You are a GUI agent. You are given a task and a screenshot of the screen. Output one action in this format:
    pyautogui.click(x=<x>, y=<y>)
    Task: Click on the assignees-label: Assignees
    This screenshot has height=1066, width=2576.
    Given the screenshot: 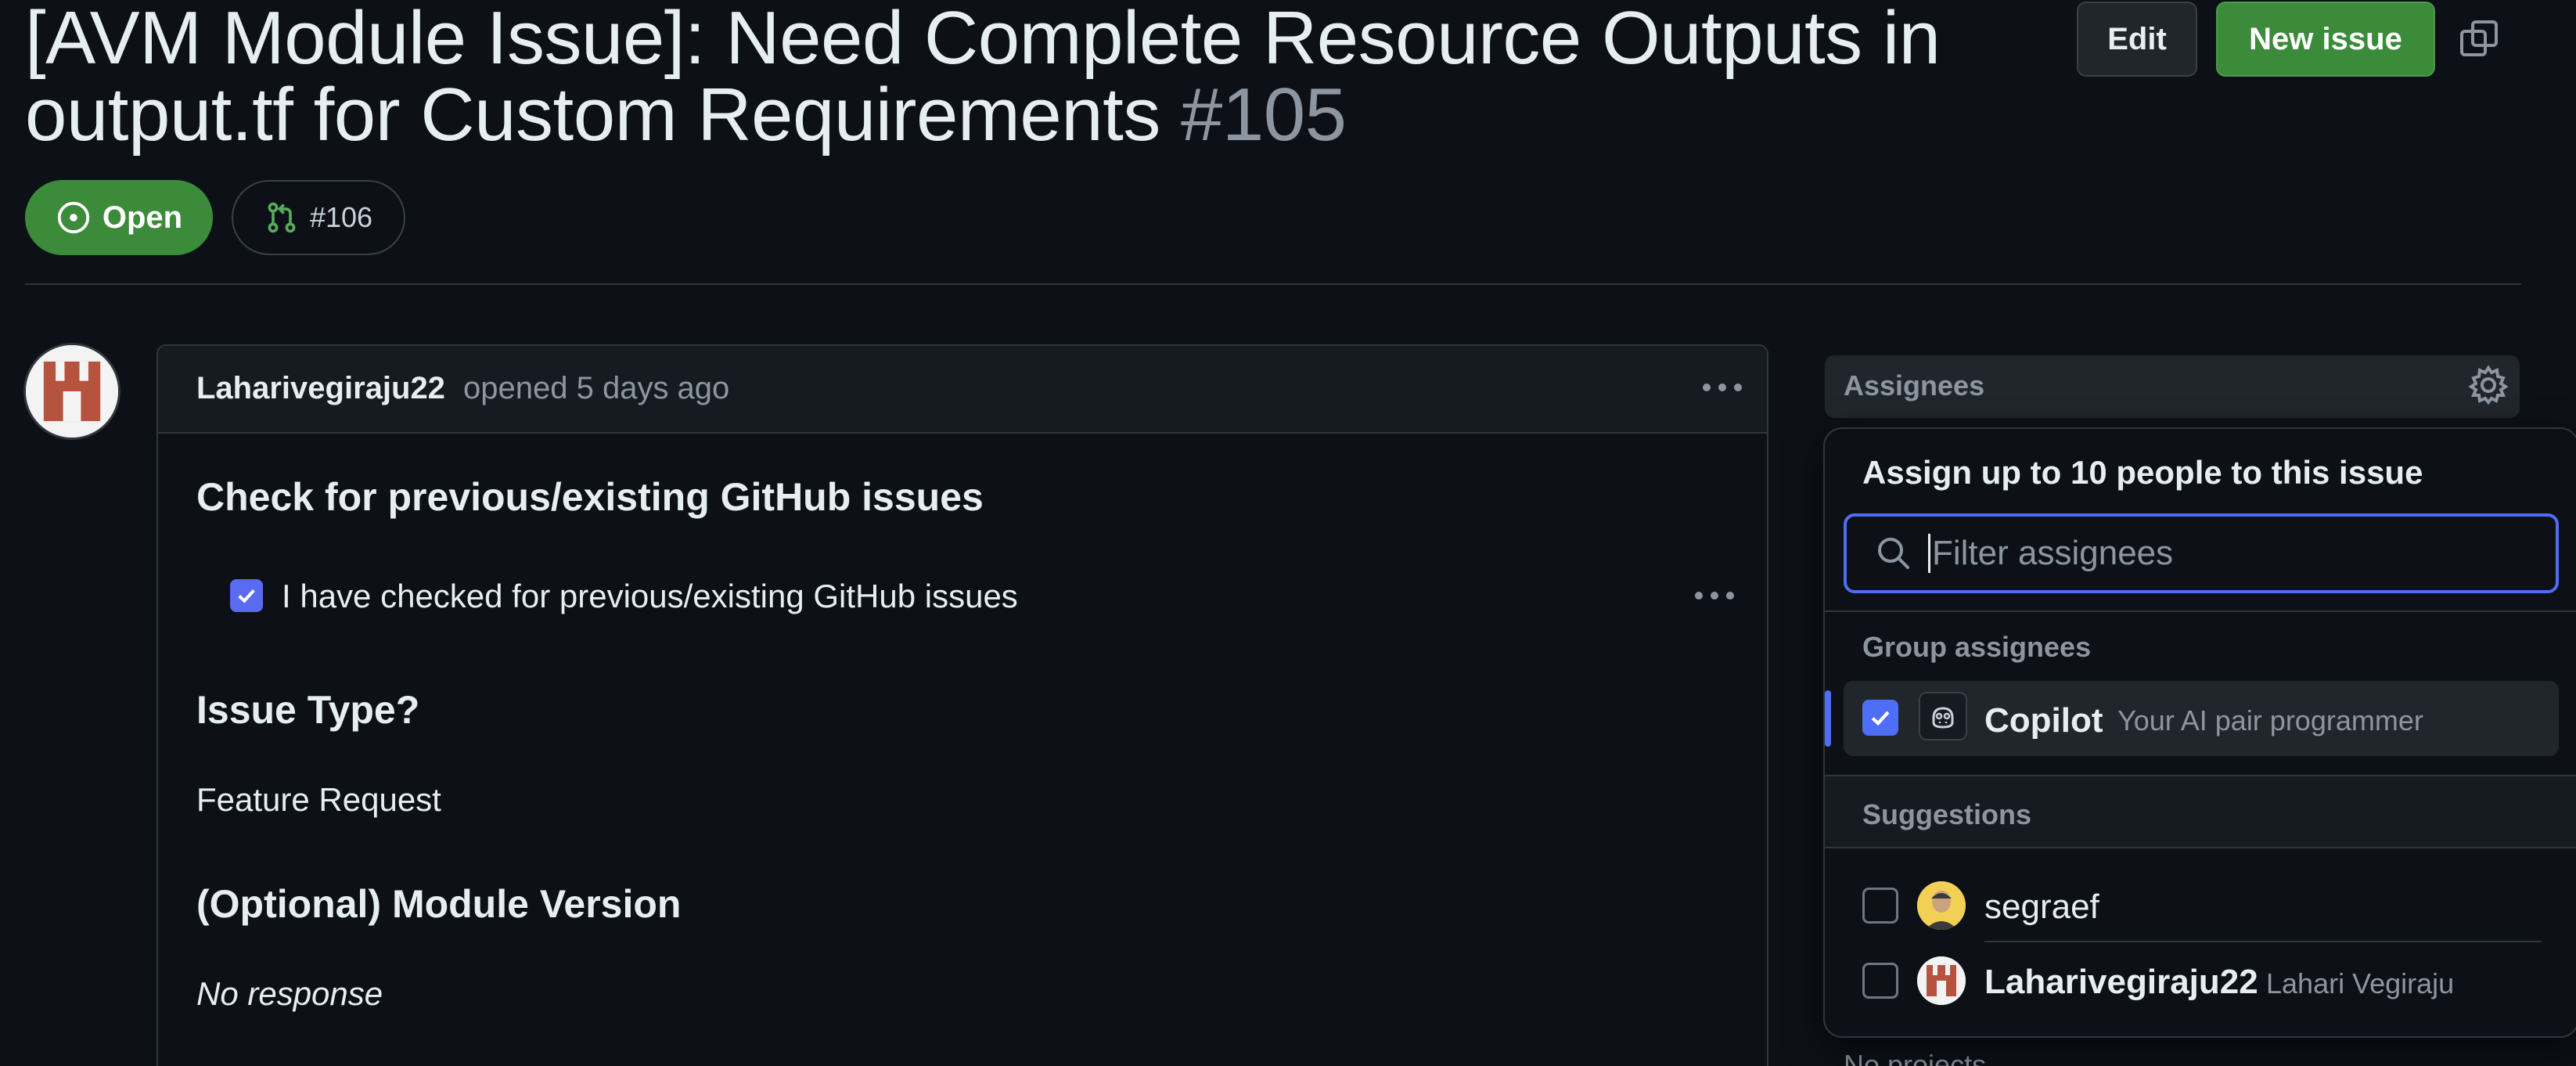 What is the action you would take?
    pyautogui.click(x=1915, y=385)
    